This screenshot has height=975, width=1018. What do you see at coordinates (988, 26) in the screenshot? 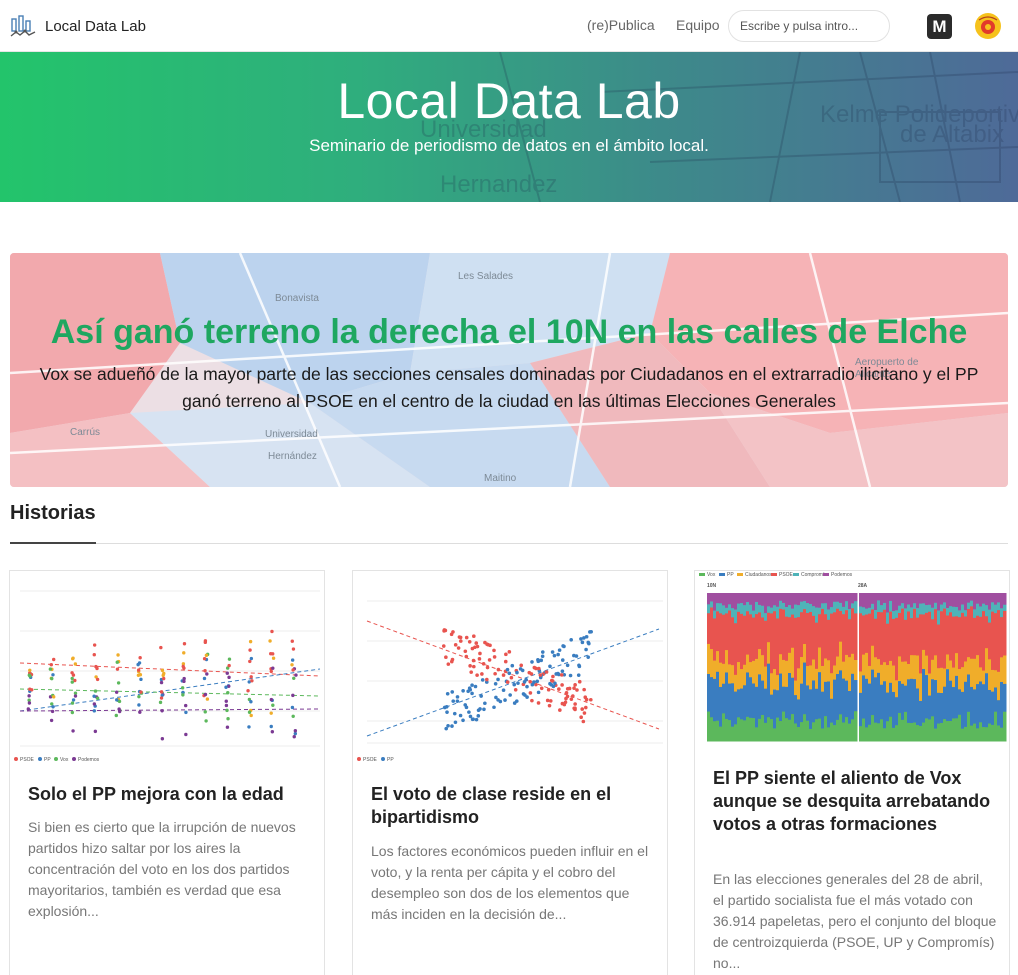
I see `university-seal-icon` at bounding box center [988, 26].